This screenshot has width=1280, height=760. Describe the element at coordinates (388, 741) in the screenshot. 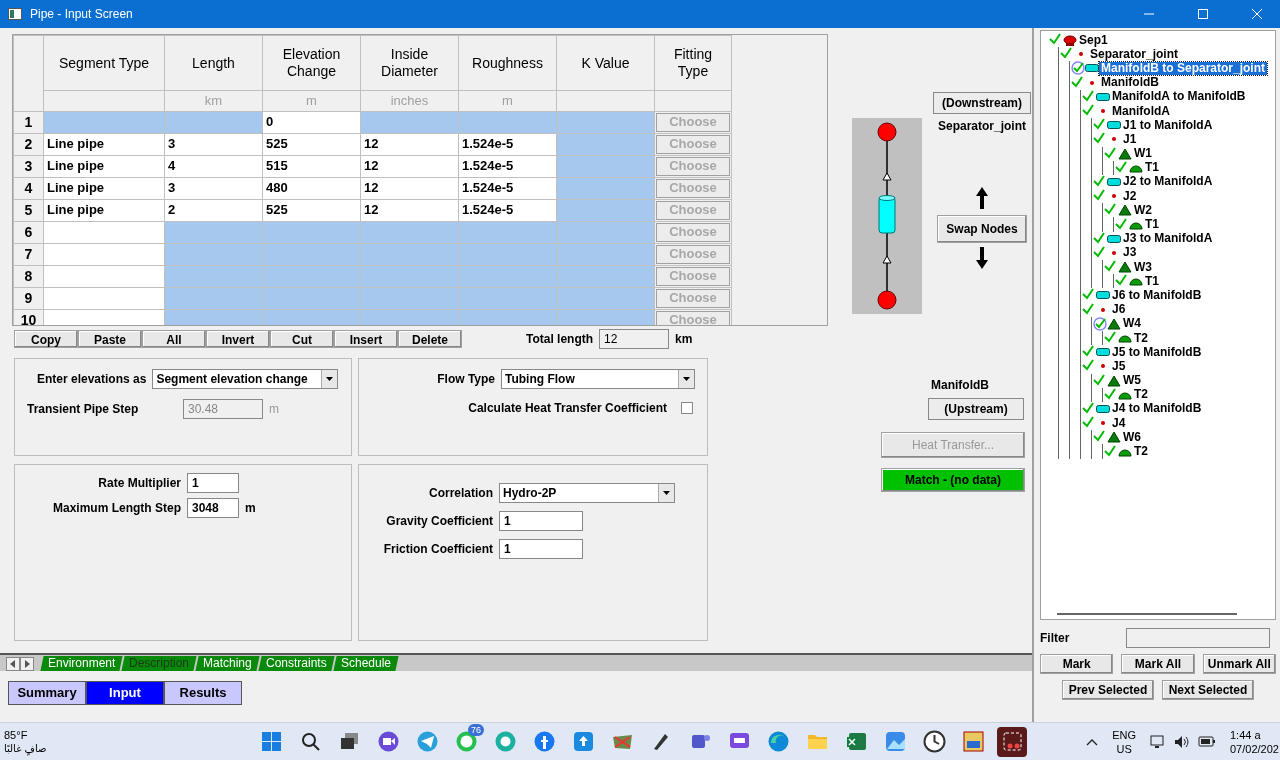

I see `camera-app-icon` at that location.